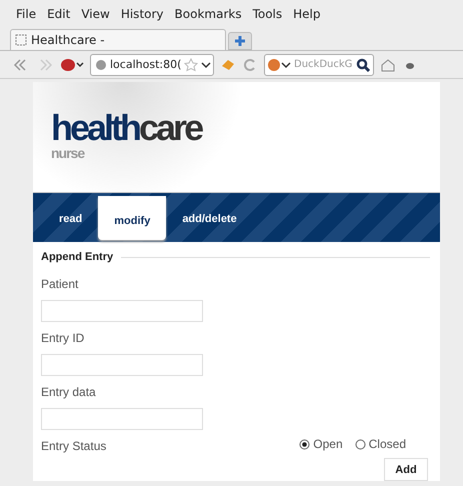 The image size is (463, 486). What do you see at coordinates (208, 14) in the screenshot?
I see `menu-item: Bookmarks` at bounding box center [208, 14].